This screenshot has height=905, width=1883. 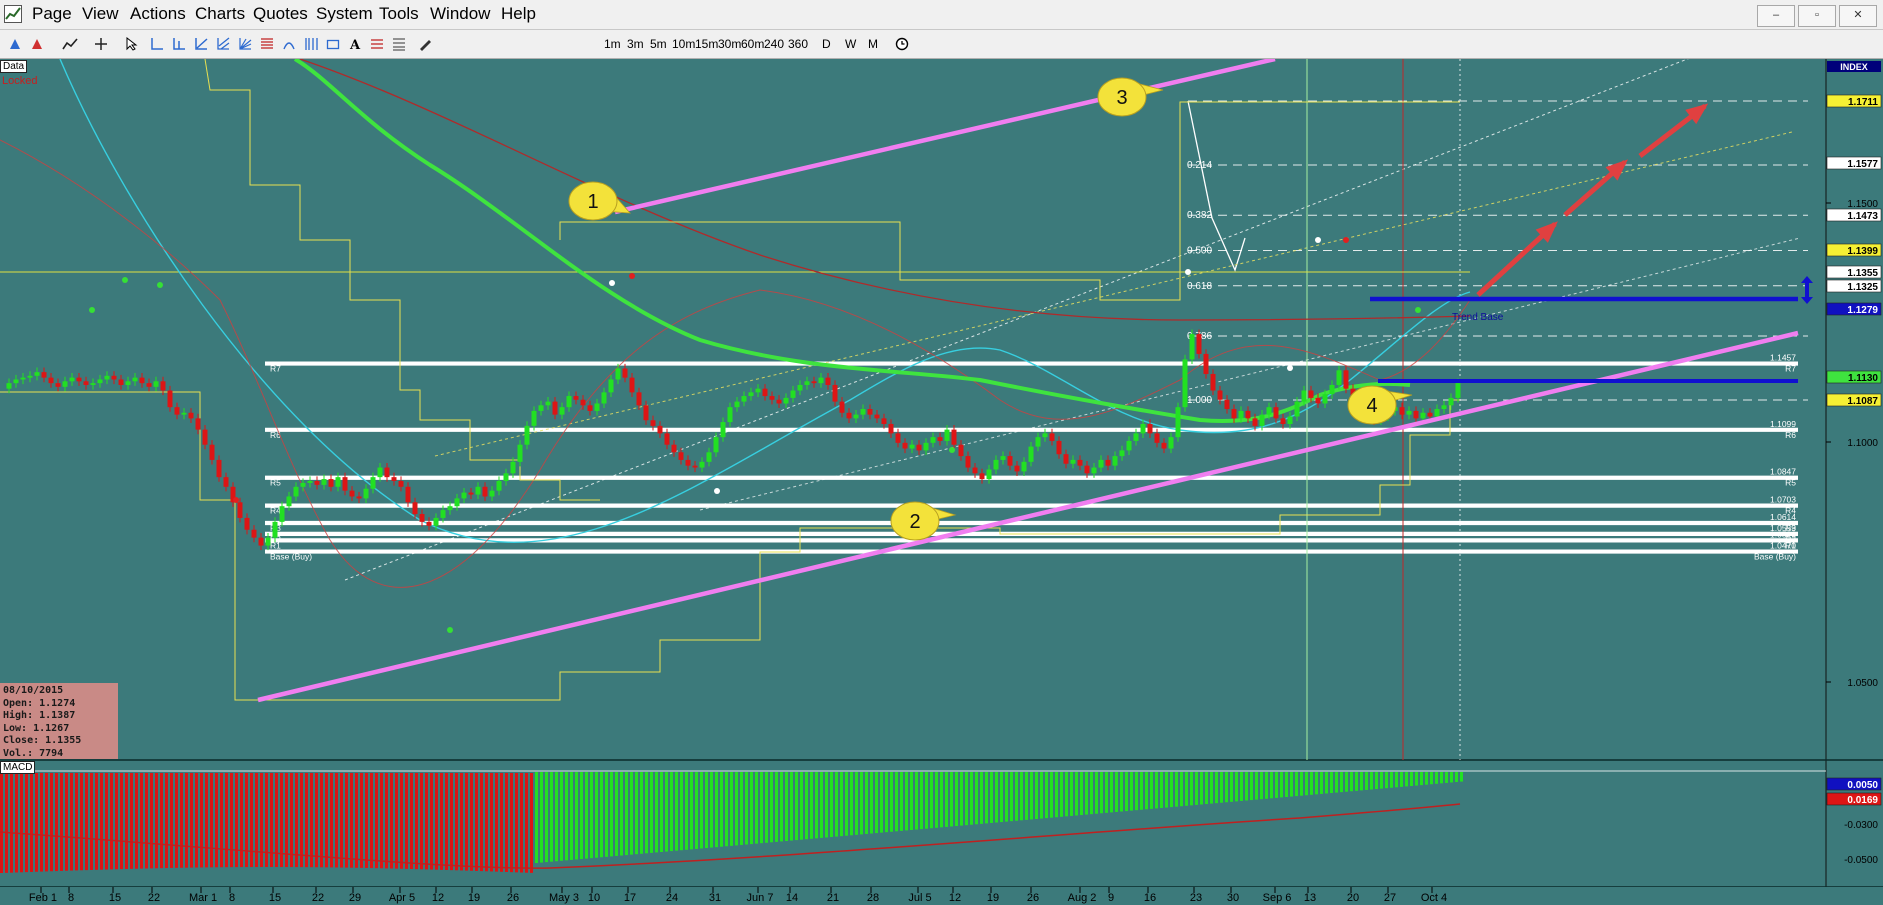 I want to click on timeframe-60m: 60m, so click(x=752, y=44).